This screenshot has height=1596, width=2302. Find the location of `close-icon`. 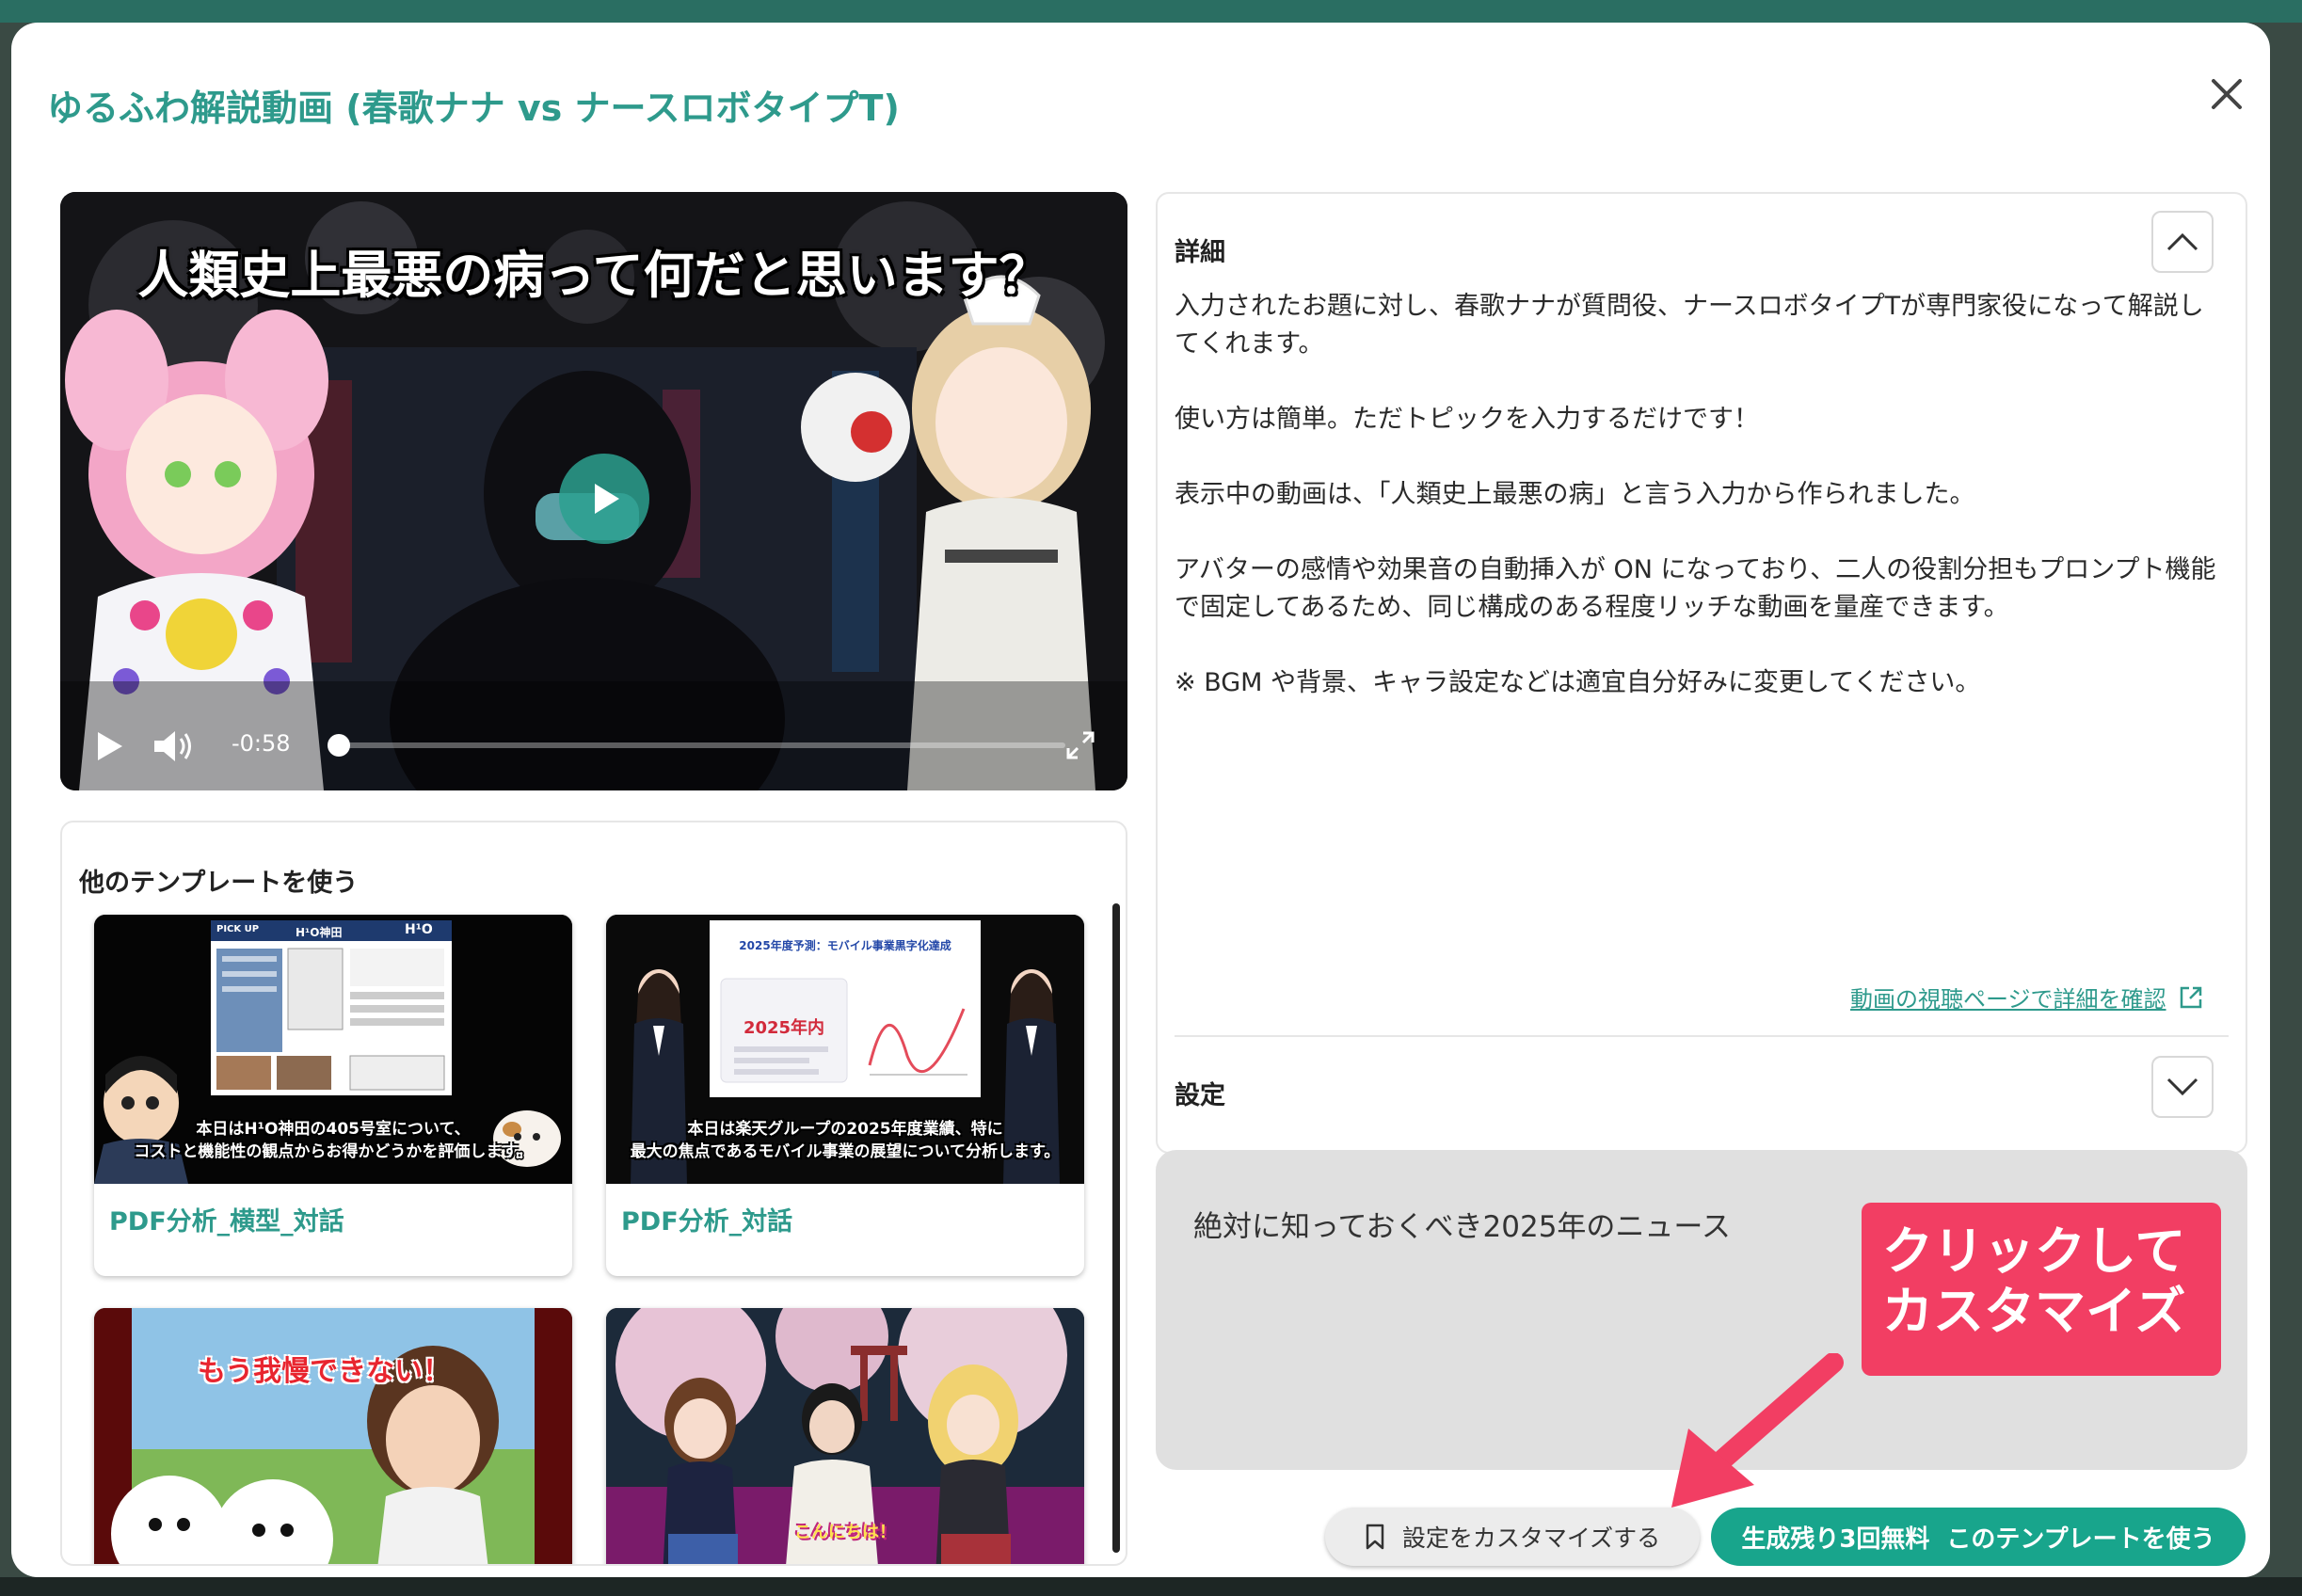

close-icon is located at coordinates (2227, 94).